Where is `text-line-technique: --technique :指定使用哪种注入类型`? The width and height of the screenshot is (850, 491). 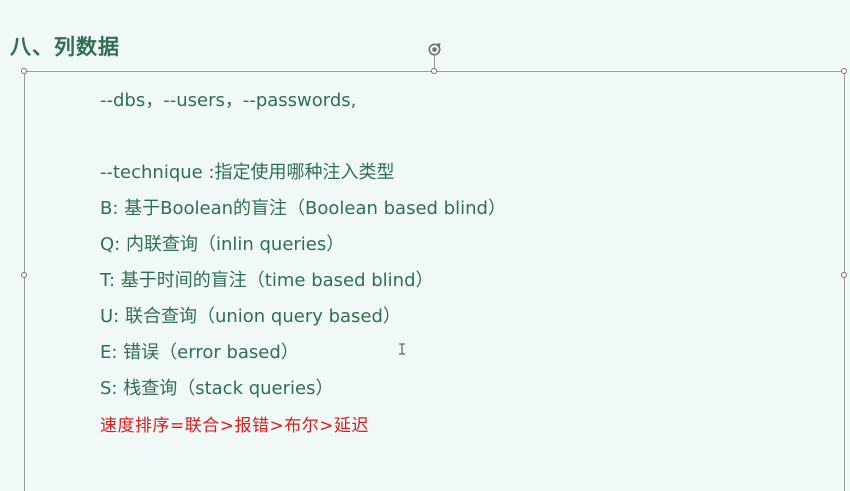 text-line-technique: --technique :指定使用哪种注入类型 is located at coordinates (247, 172).